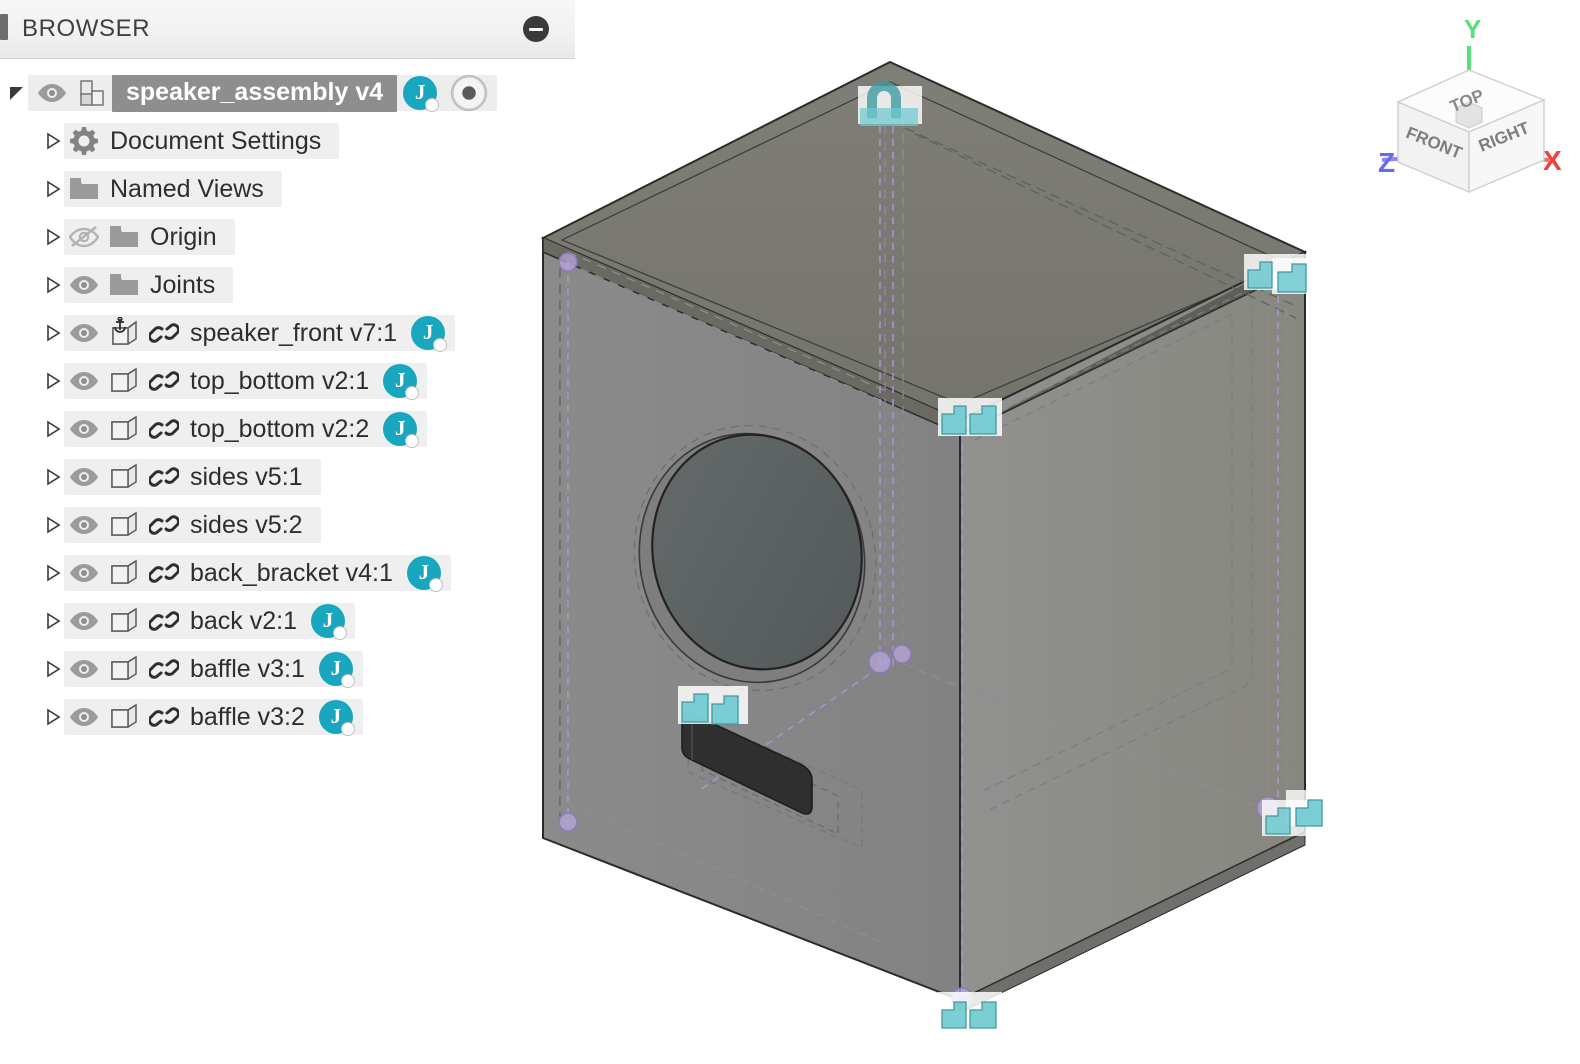  What do you see at coordinates (183, 236) in the screenshot?
I see `tree-item-label: Origin` at bounding box center [183, 236].